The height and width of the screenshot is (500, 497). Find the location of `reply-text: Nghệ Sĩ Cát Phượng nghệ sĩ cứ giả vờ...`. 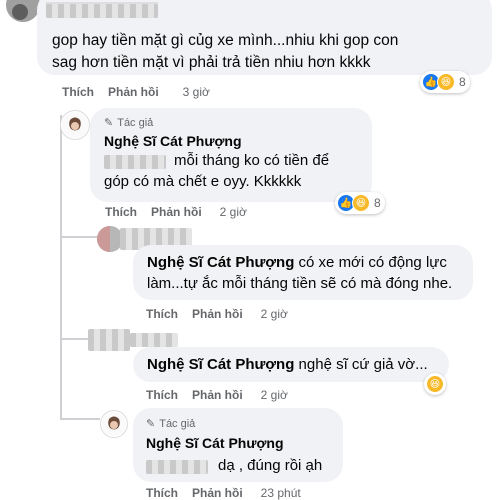

reply-text: Nghệ Sĩ Cát Phượng nghệ sĩ cứ giả vờ... is located at coordinates (297, 364).